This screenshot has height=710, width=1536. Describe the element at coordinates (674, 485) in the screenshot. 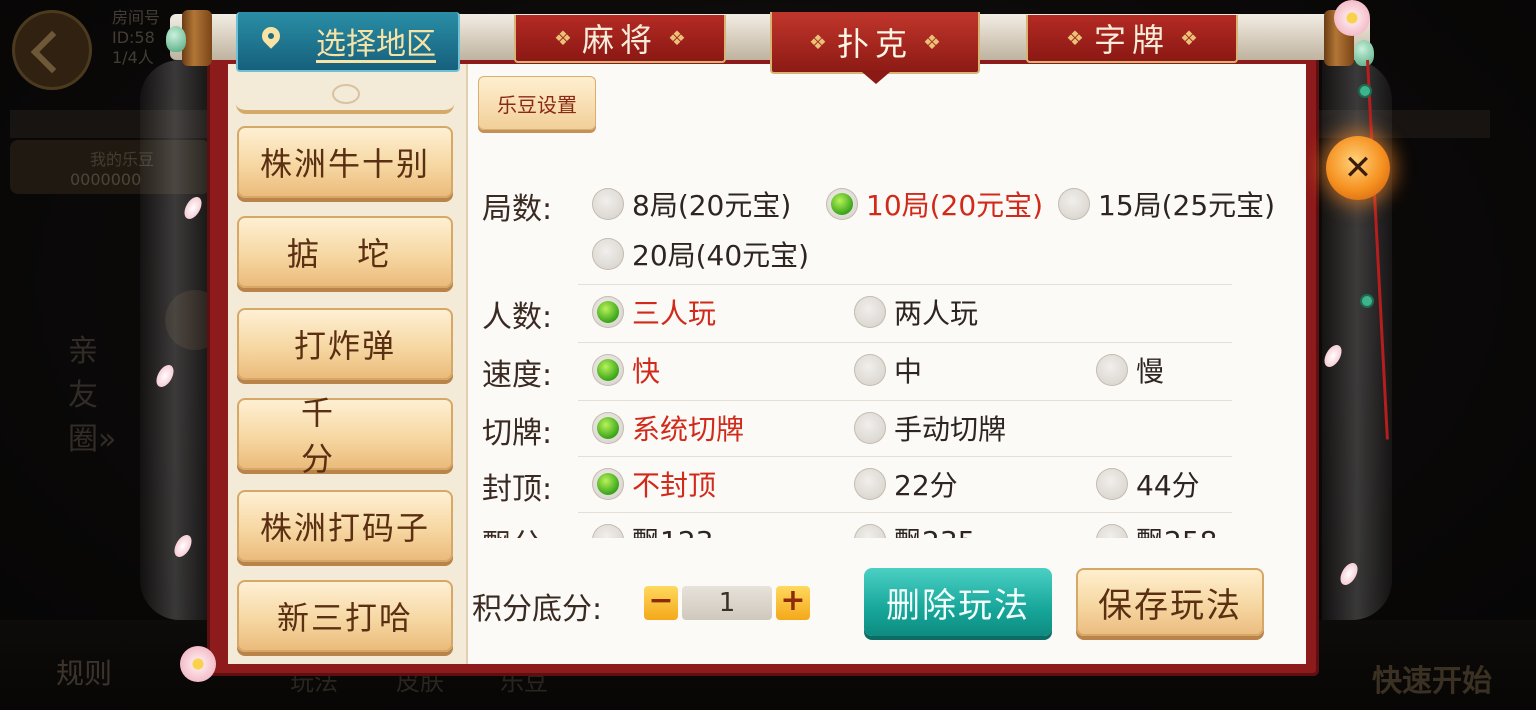

I see `option-label: 不封顶` at that location.